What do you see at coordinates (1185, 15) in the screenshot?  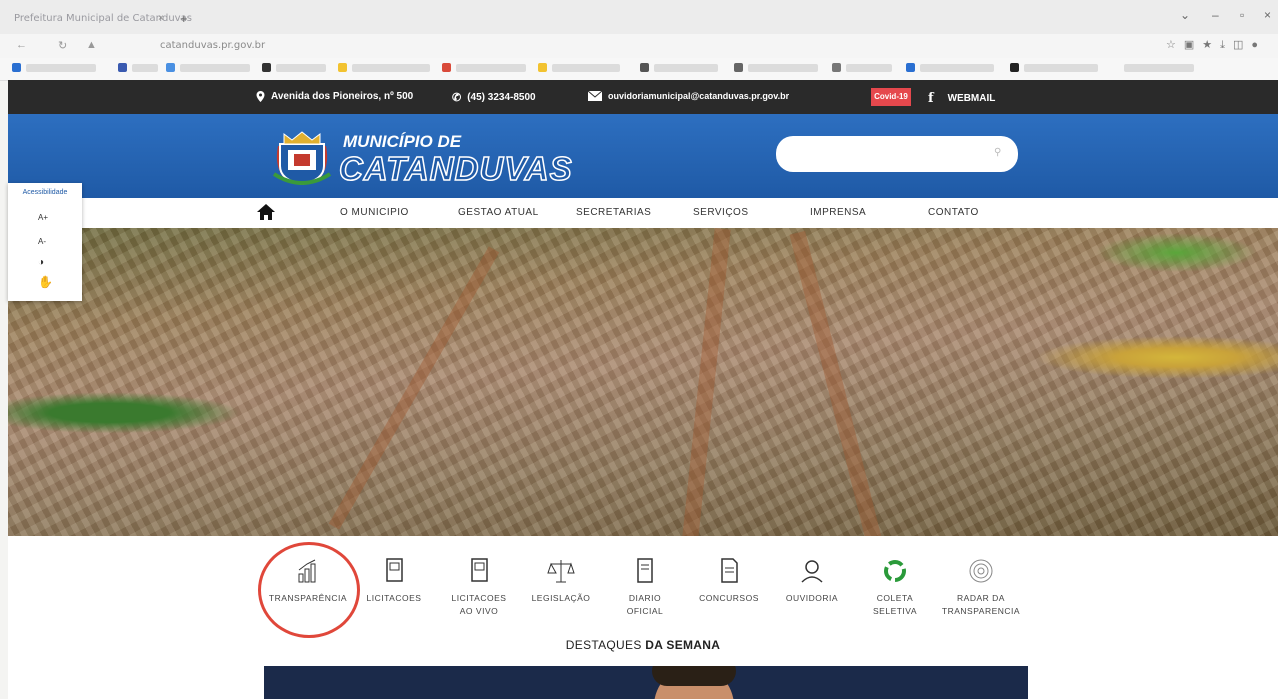 I see `chevron-down-icon: ⌄` at bounding box center [1185, 15].